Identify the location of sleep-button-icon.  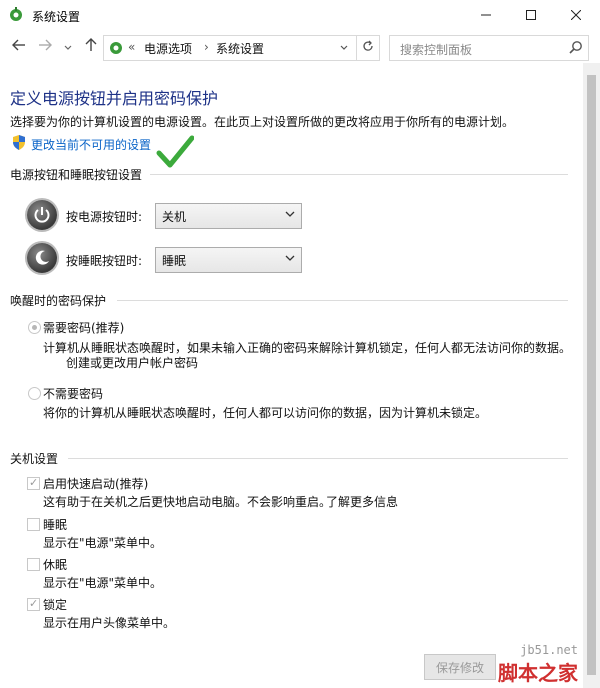
(42, 258).